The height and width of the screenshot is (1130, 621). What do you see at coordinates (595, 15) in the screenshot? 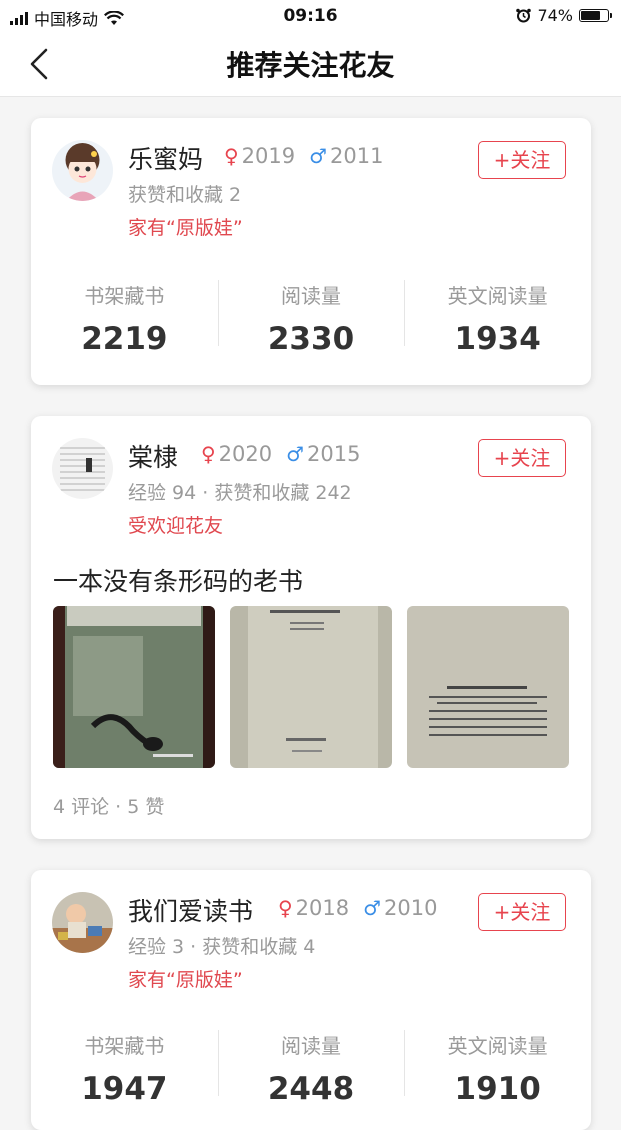
I see `battery-icon` at bounding box center [595, 15].